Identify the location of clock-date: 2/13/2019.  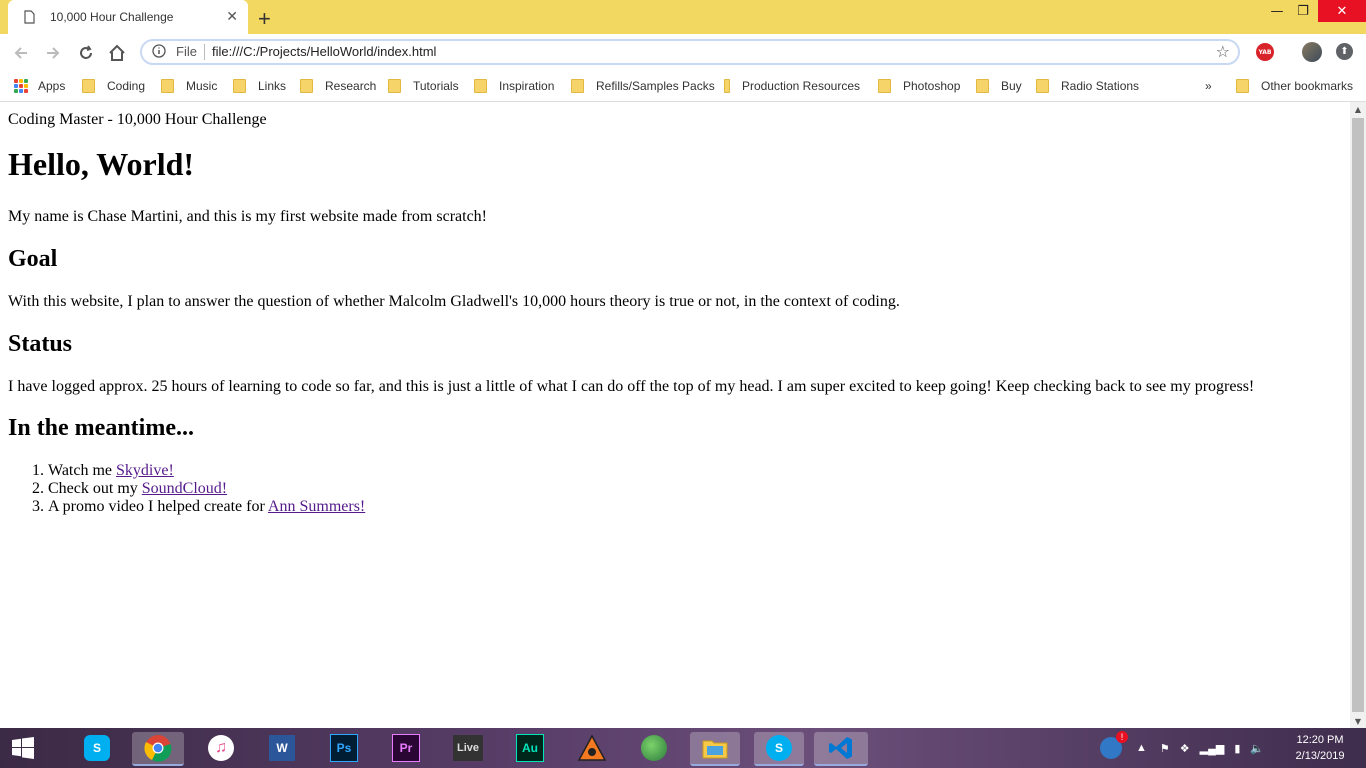
(1320, 756).